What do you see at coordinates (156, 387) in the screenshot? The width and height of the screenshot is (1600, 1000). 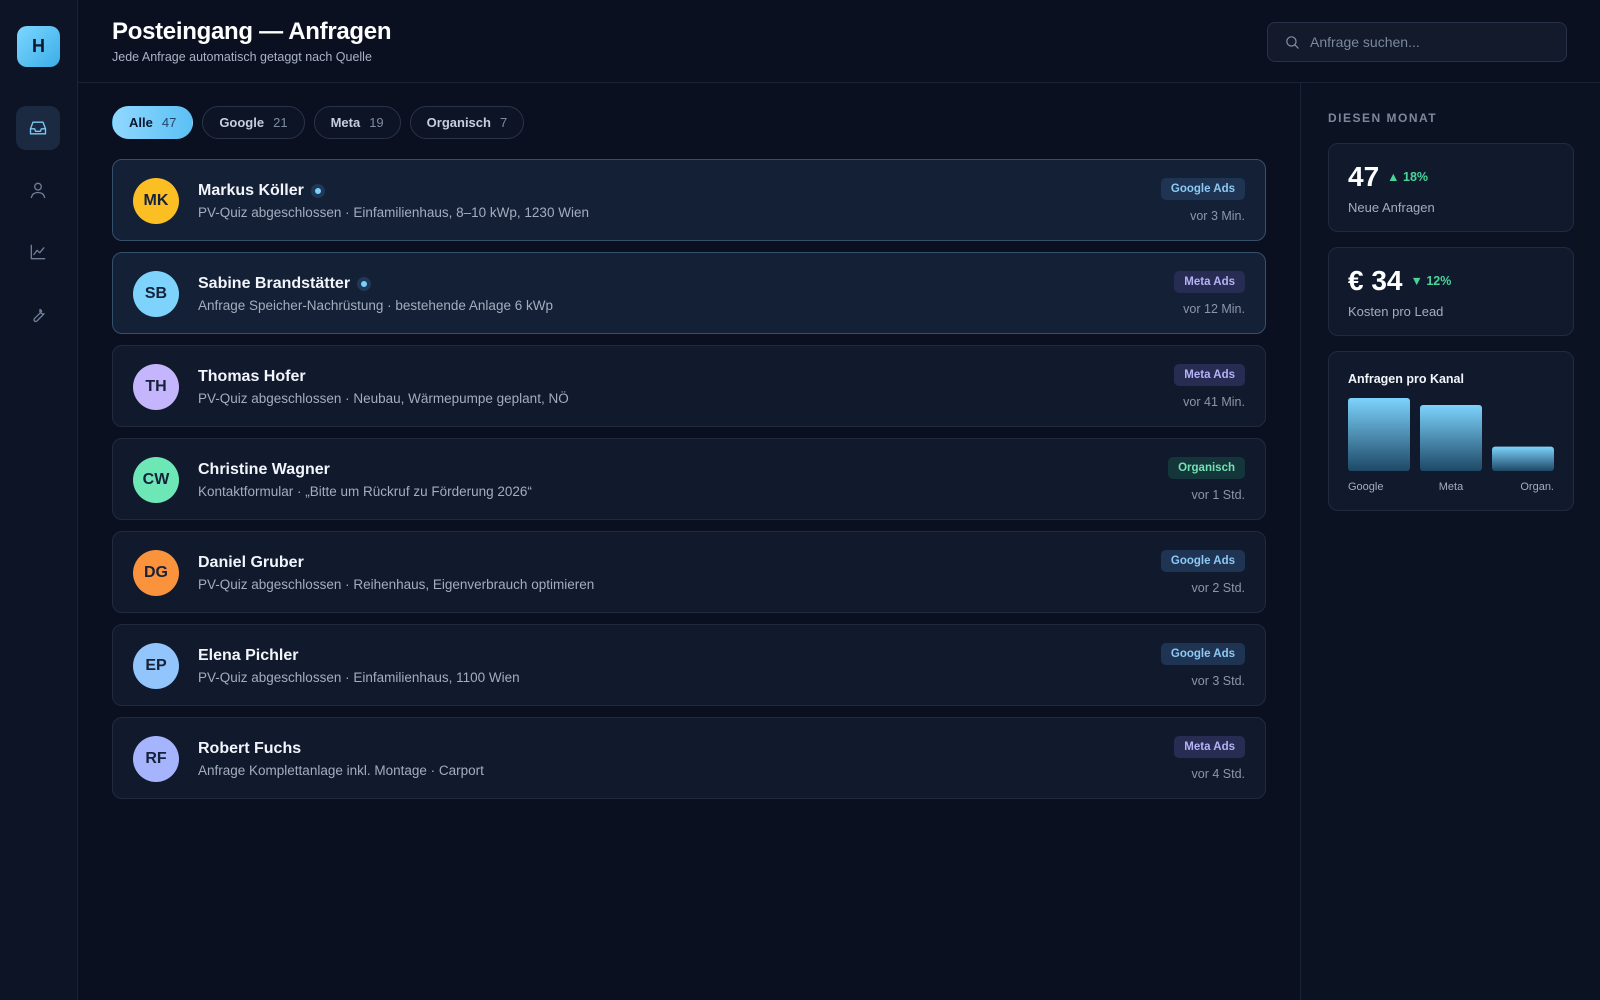 I see `avatar: TH` at bounding box center [156, 387].